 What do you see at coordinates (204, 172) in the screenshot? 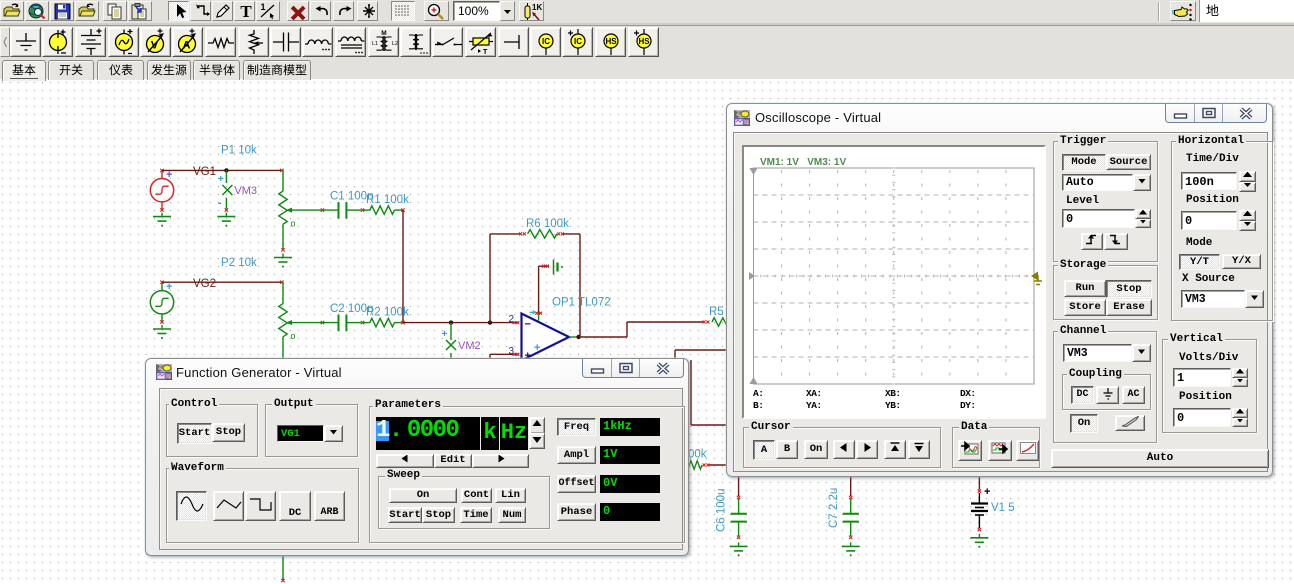
I see `svg-text: VG1` at bounding box center [204, 172].